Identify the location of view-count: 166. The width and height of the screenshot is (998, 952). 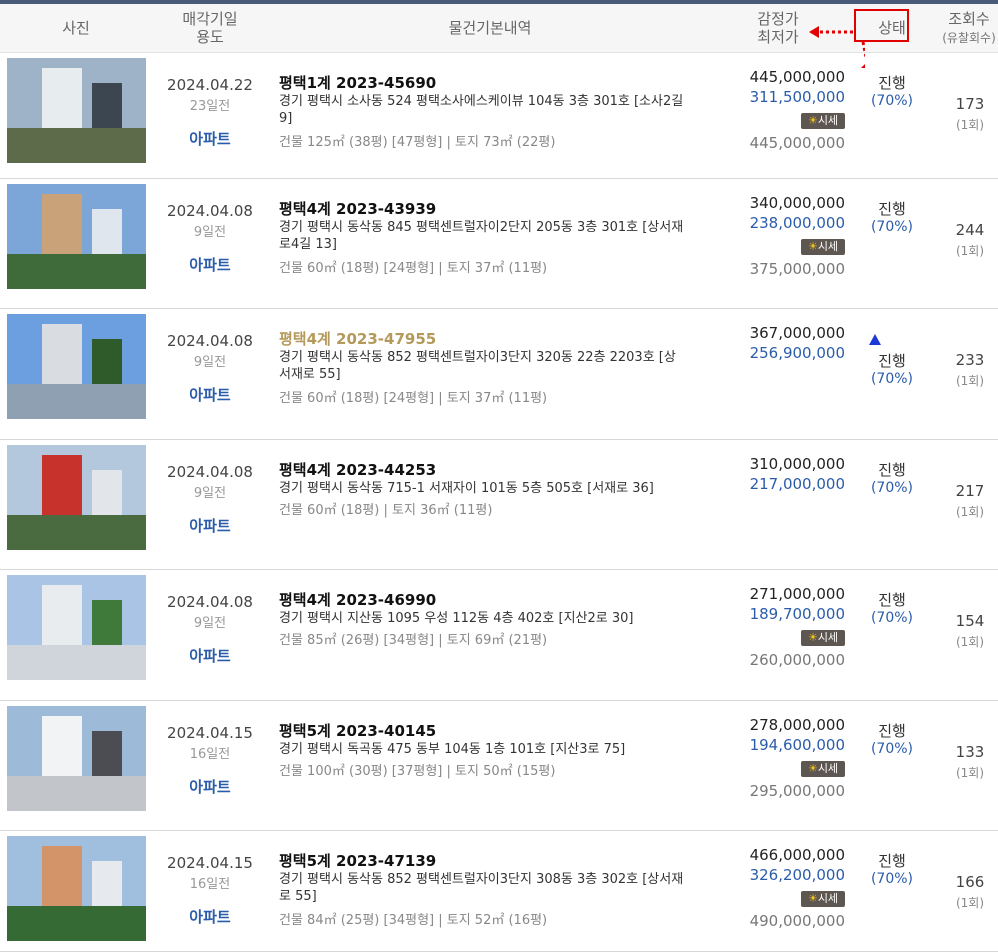
(970, 882).